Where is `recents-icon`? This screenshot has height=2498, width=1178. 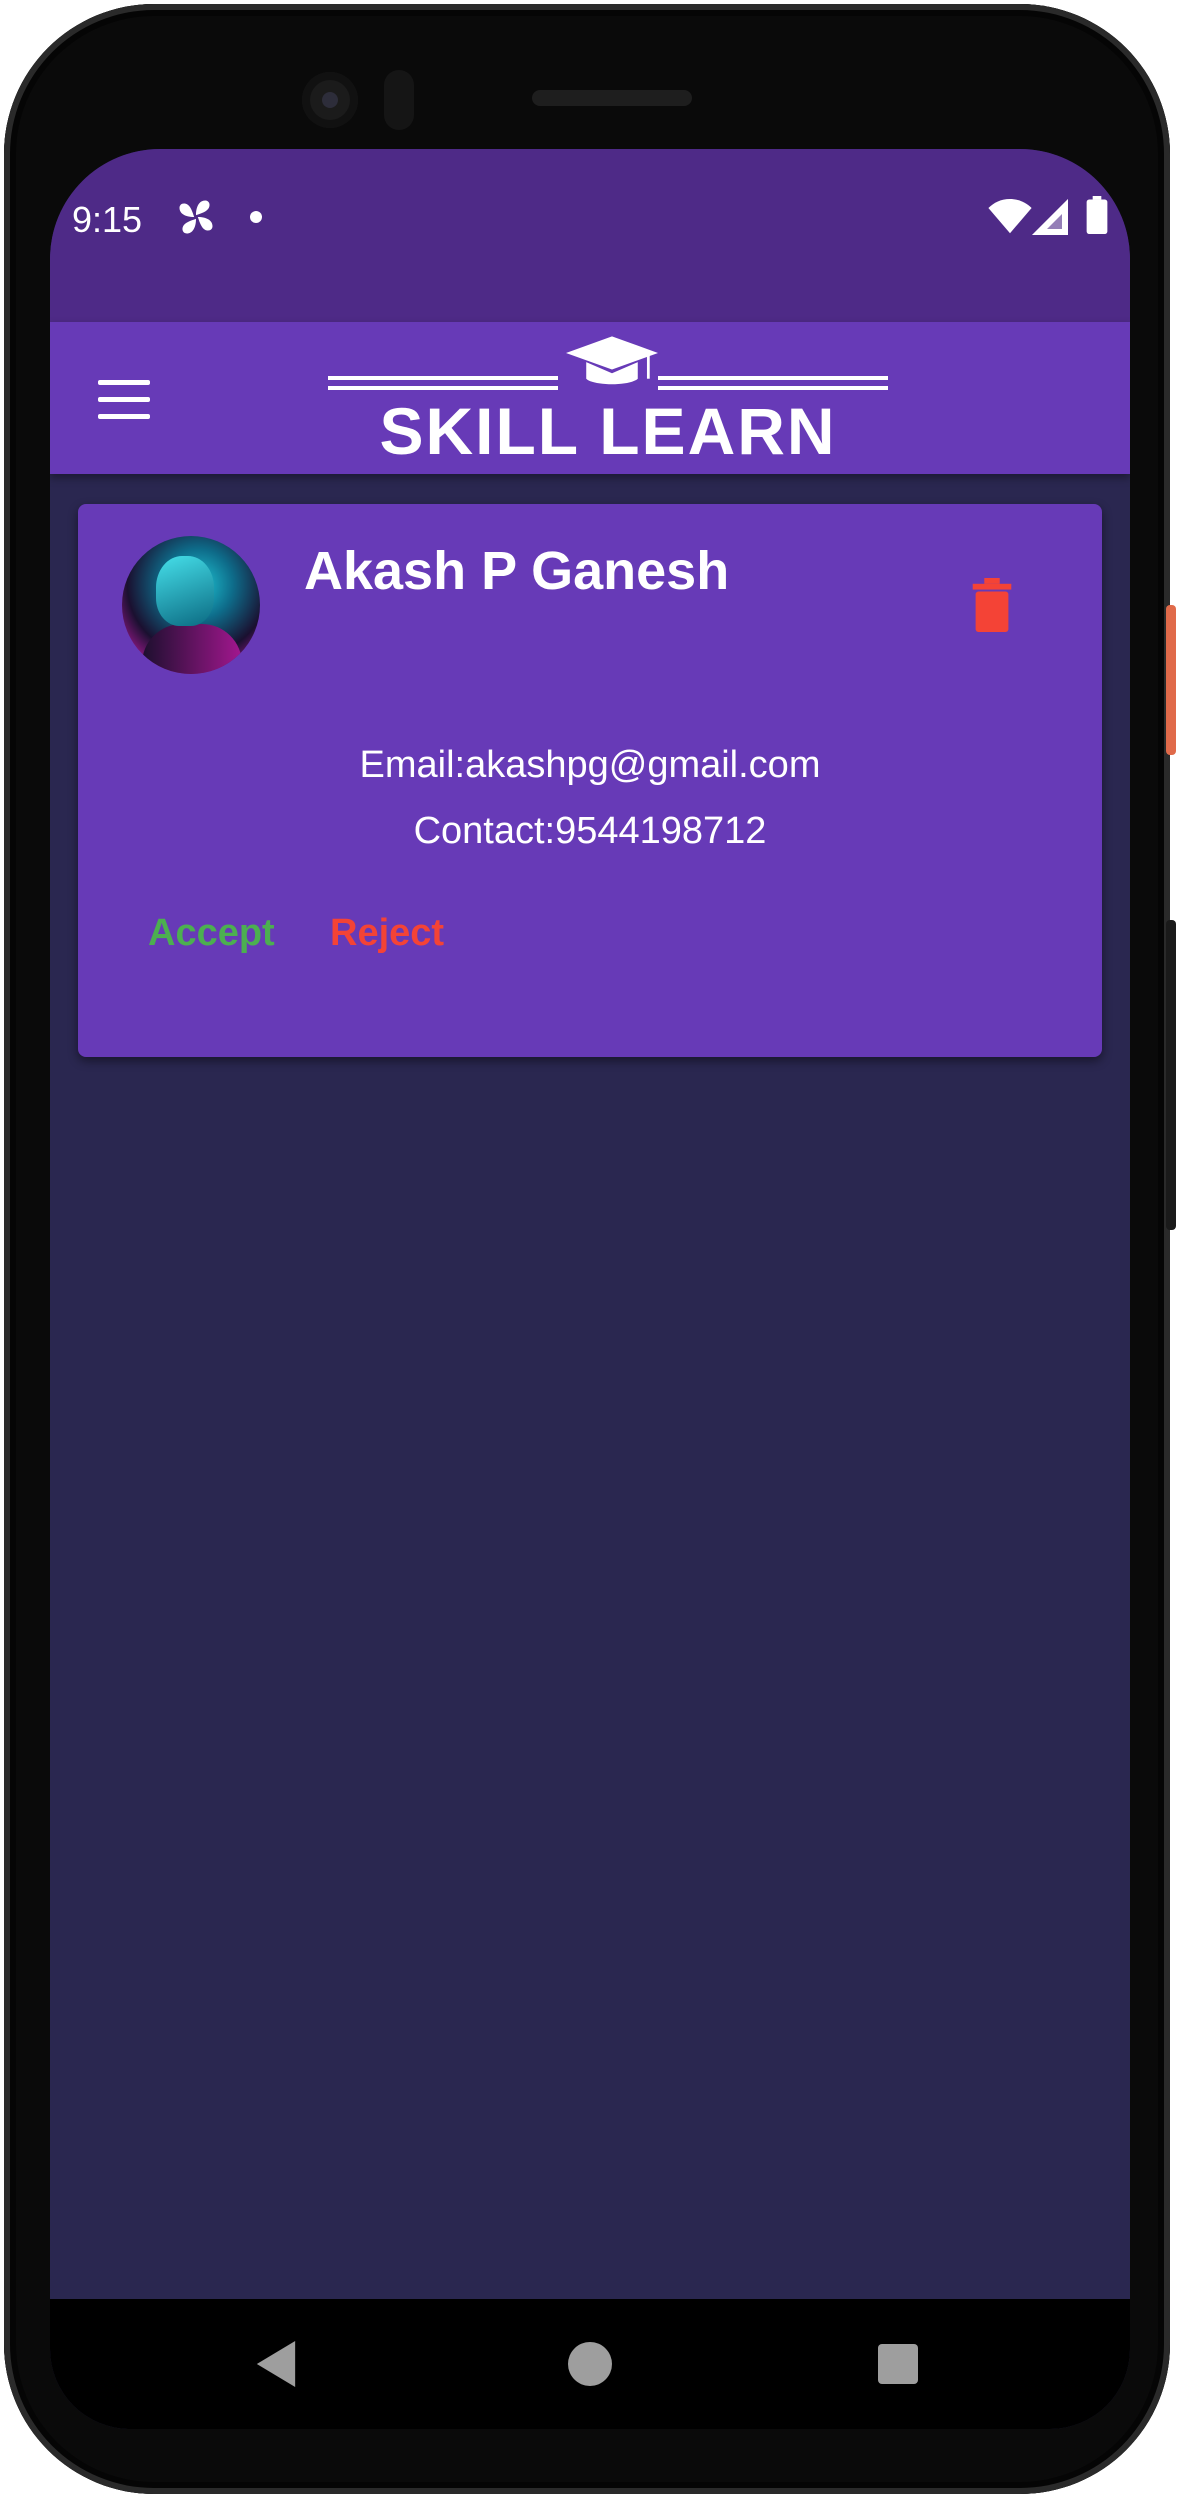 recents-icon is located at coordinates (898, 2364).